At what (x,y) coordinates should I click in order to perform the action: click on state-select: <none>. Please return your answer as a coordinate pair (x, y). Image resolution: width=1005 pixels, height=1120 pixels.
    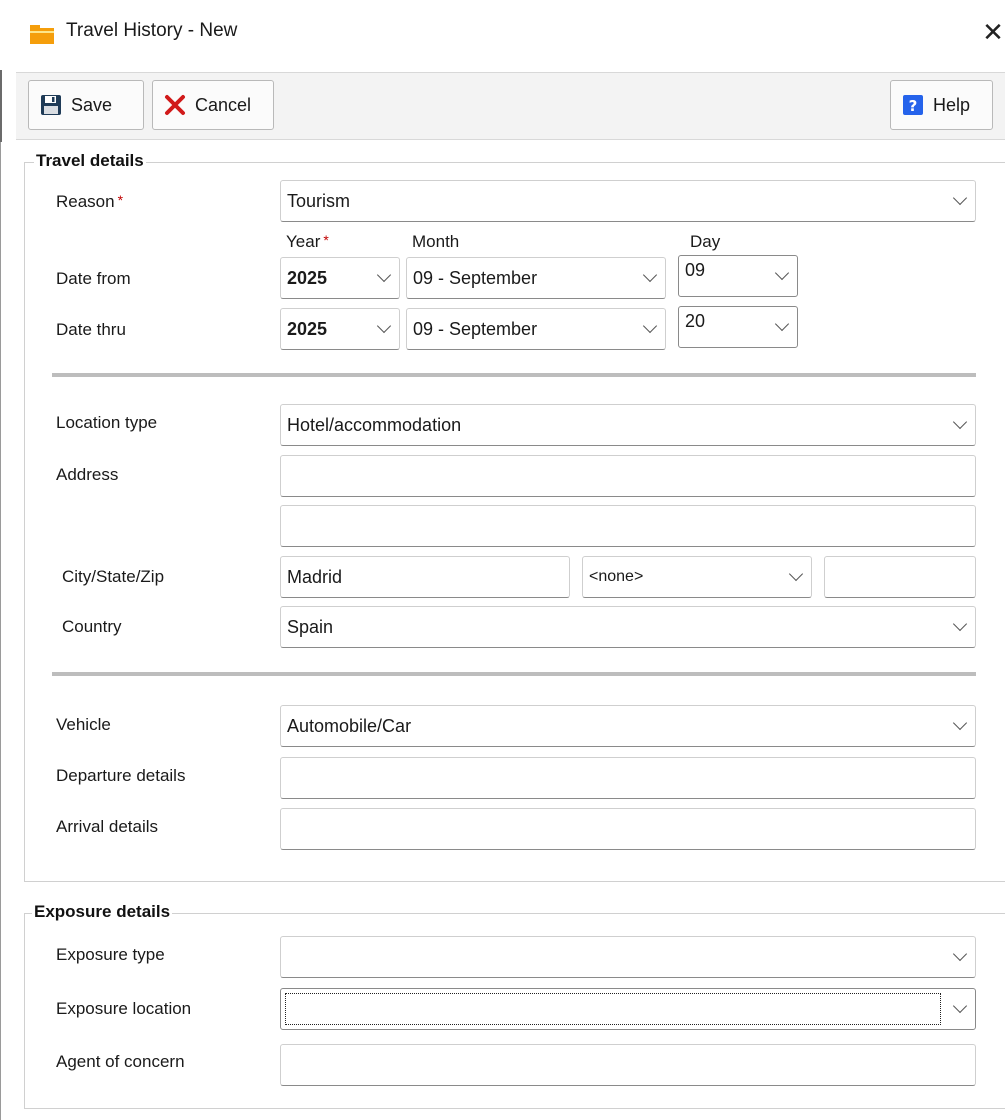
    Looking at the image, I should click on (697, 577).